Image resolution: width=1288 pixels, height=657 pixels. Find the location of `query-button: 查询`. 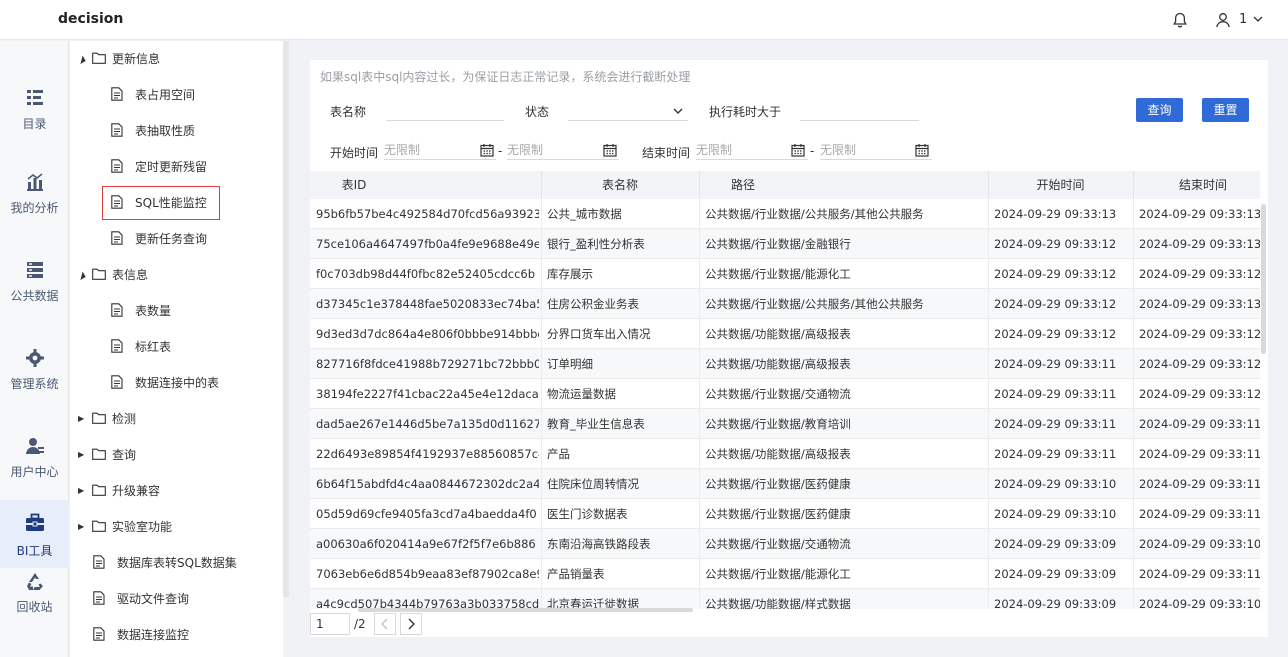

query-button: 查询 is located at coordinates (1159, 110).